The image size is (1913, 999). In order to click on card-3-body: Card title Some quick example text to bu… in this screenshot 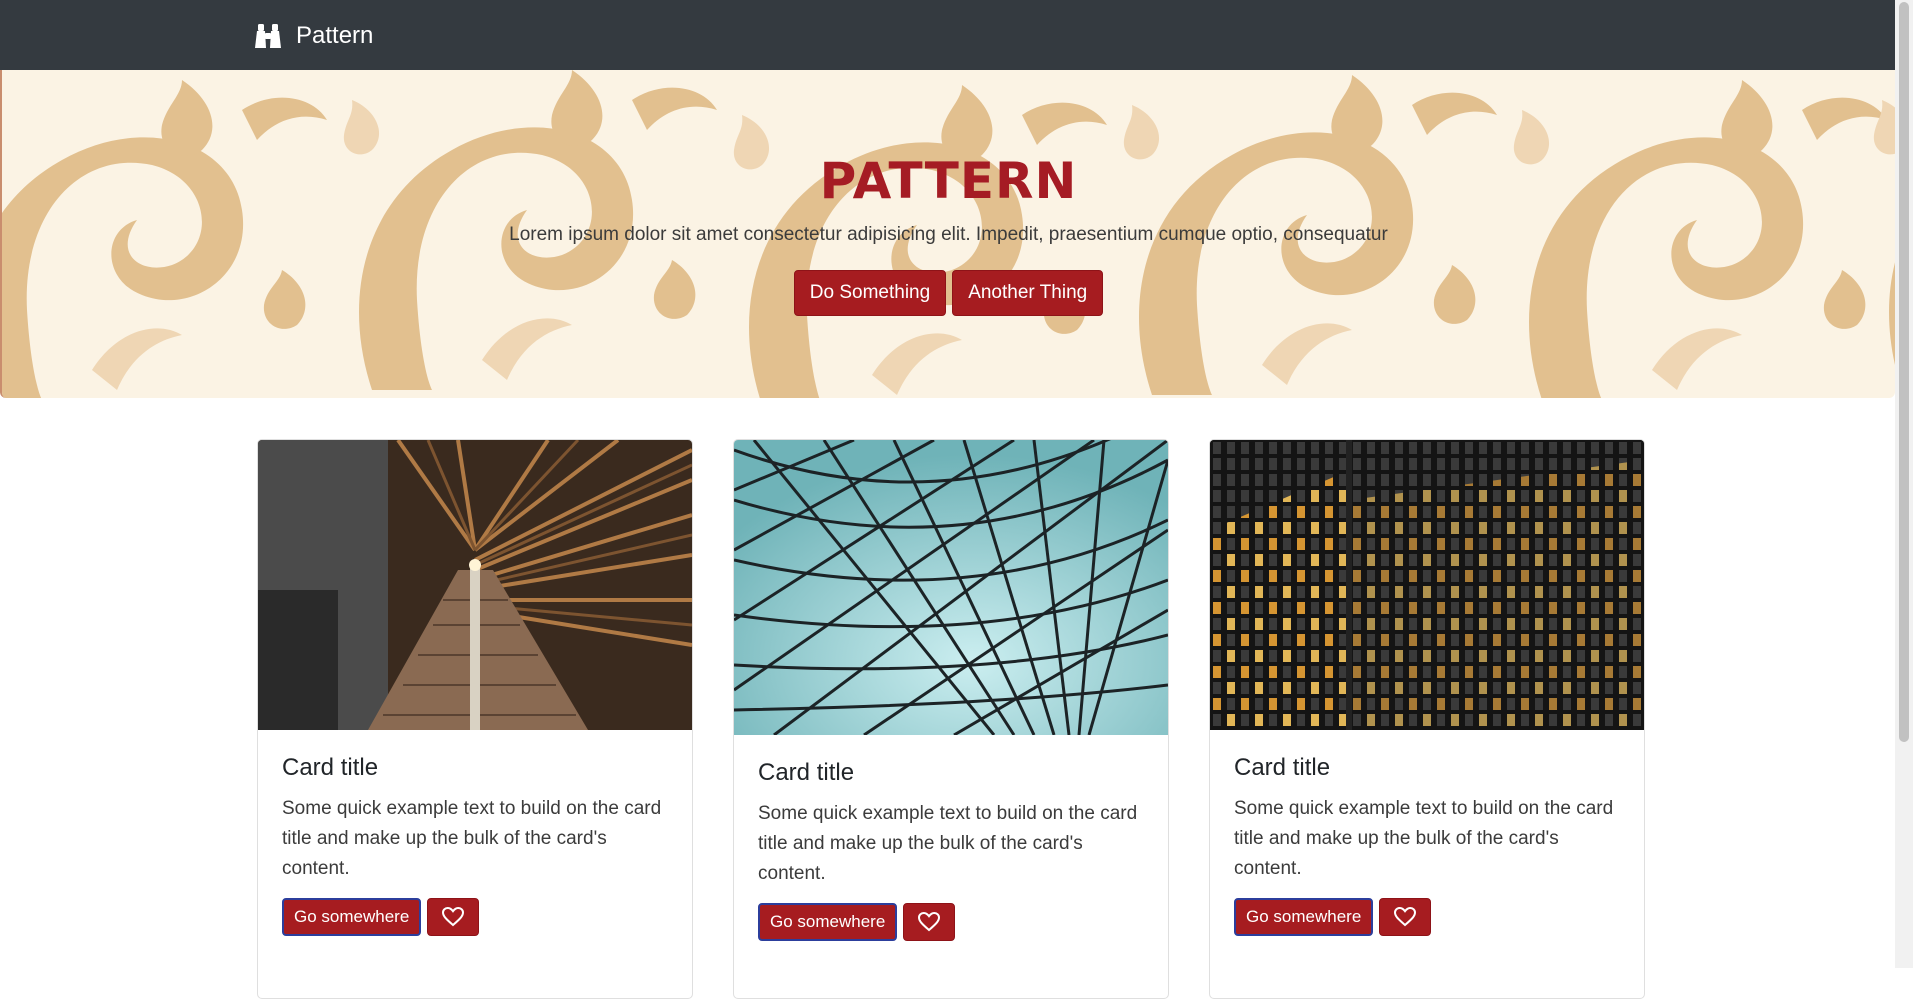, I will do `click(1427, 833)`.